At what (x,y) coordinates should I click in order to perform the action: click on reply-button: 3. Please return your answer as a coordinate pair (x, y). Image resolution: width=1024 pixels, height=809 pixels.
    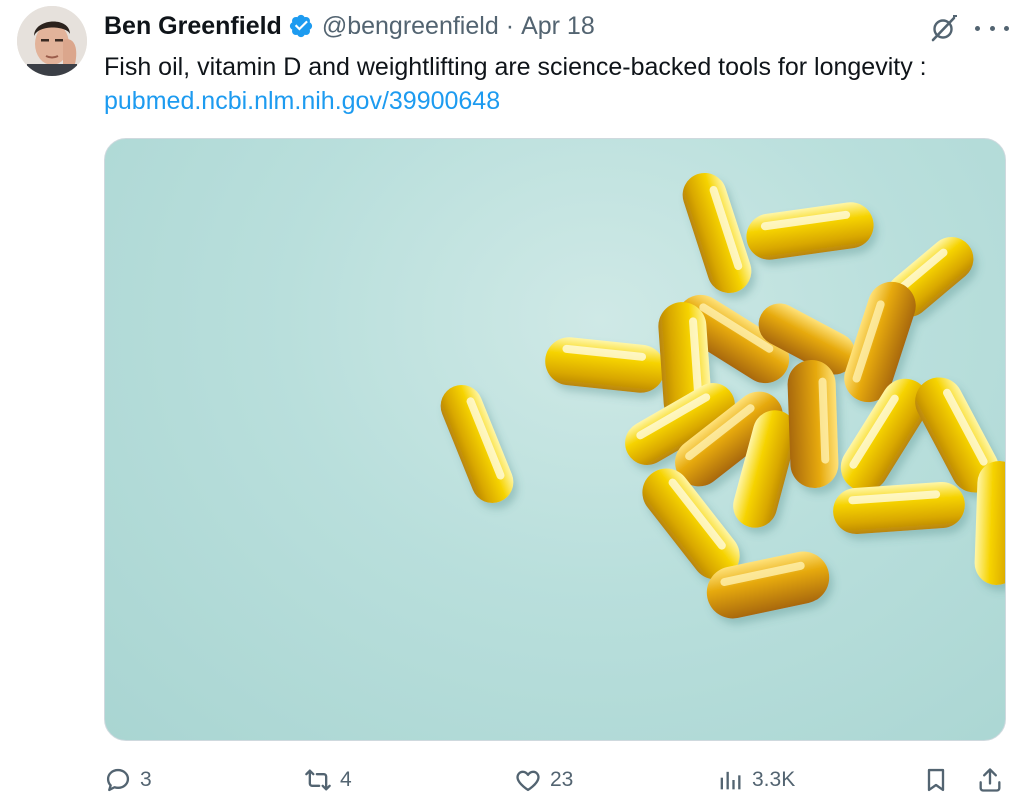
    Looking at the image, I should click on (128, 780).